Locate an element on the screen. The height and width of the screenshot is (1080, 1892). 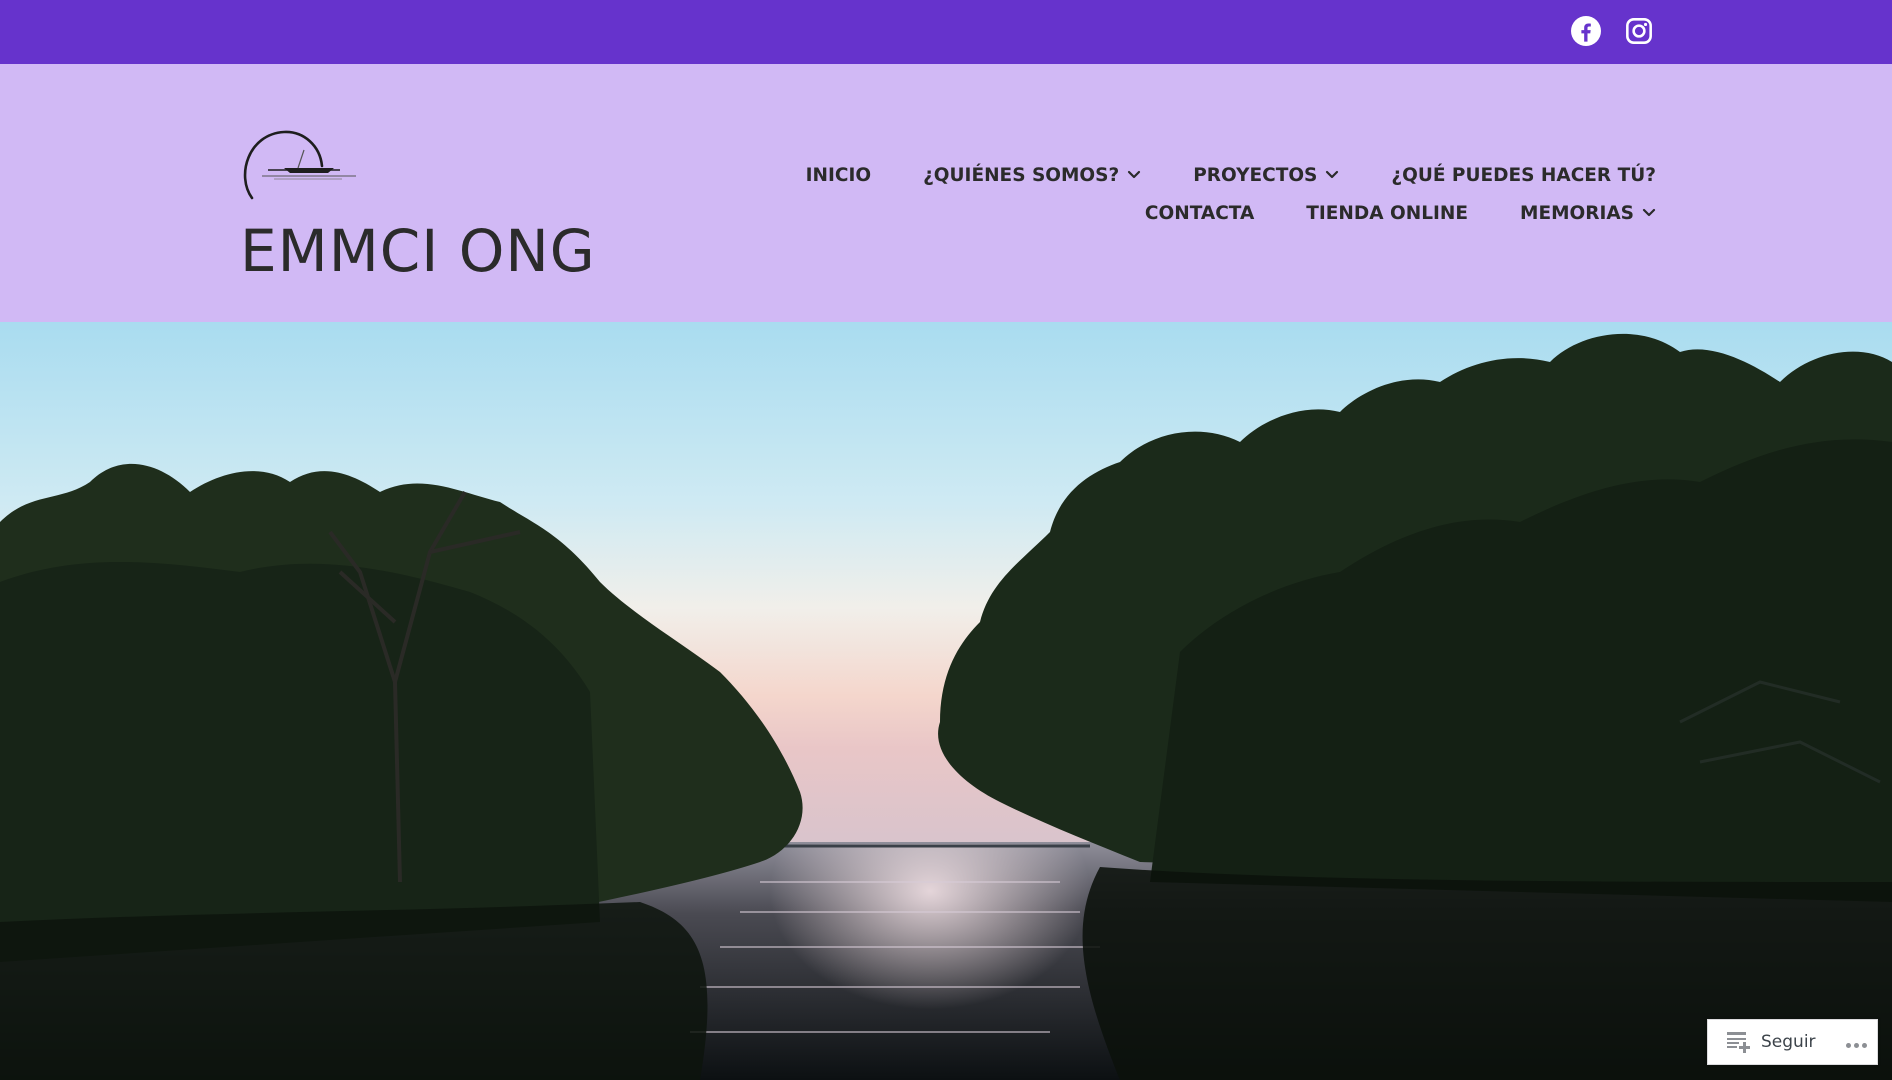
follow-widget: Seguir is located at coordinates (1792, 1042).